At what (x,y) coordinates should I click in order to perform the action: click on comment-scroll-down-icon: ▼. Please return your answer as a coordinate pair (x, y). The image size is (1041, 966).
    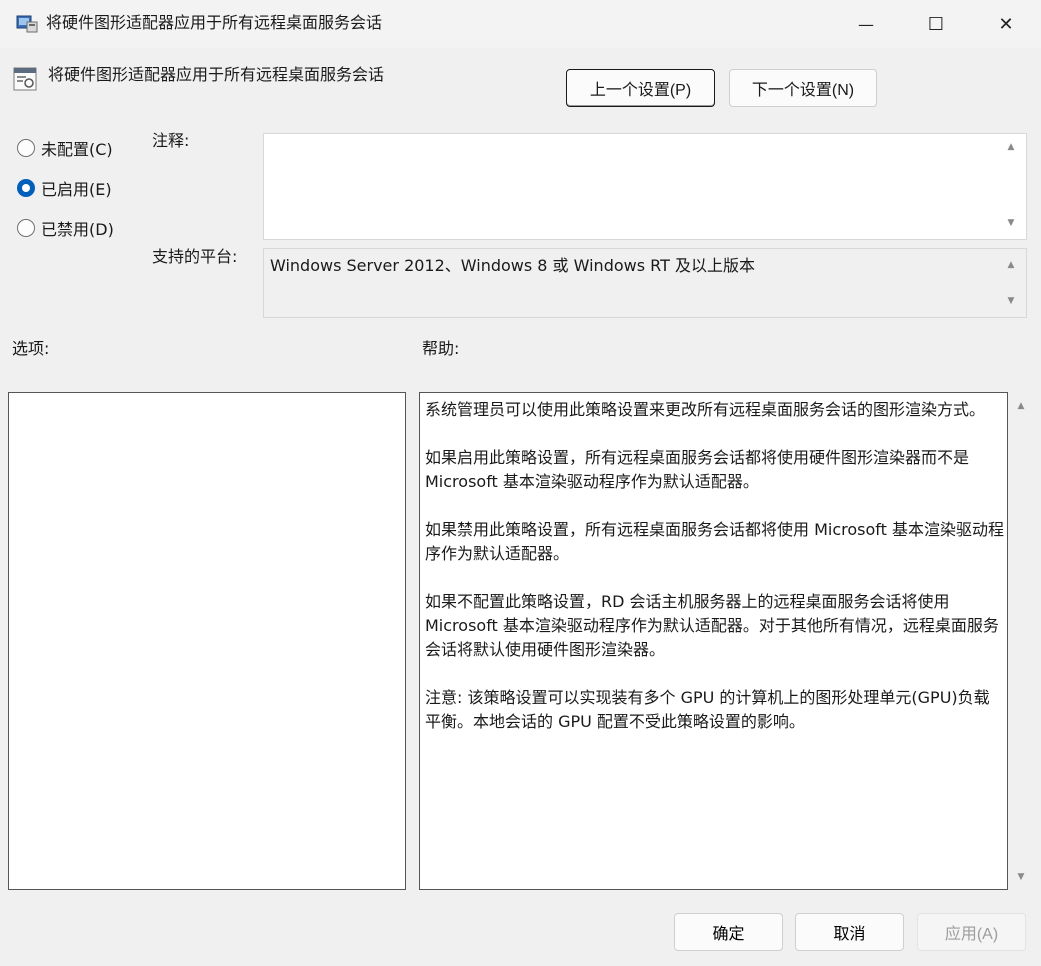
    Looking at the image, I should click on (1011, 223).